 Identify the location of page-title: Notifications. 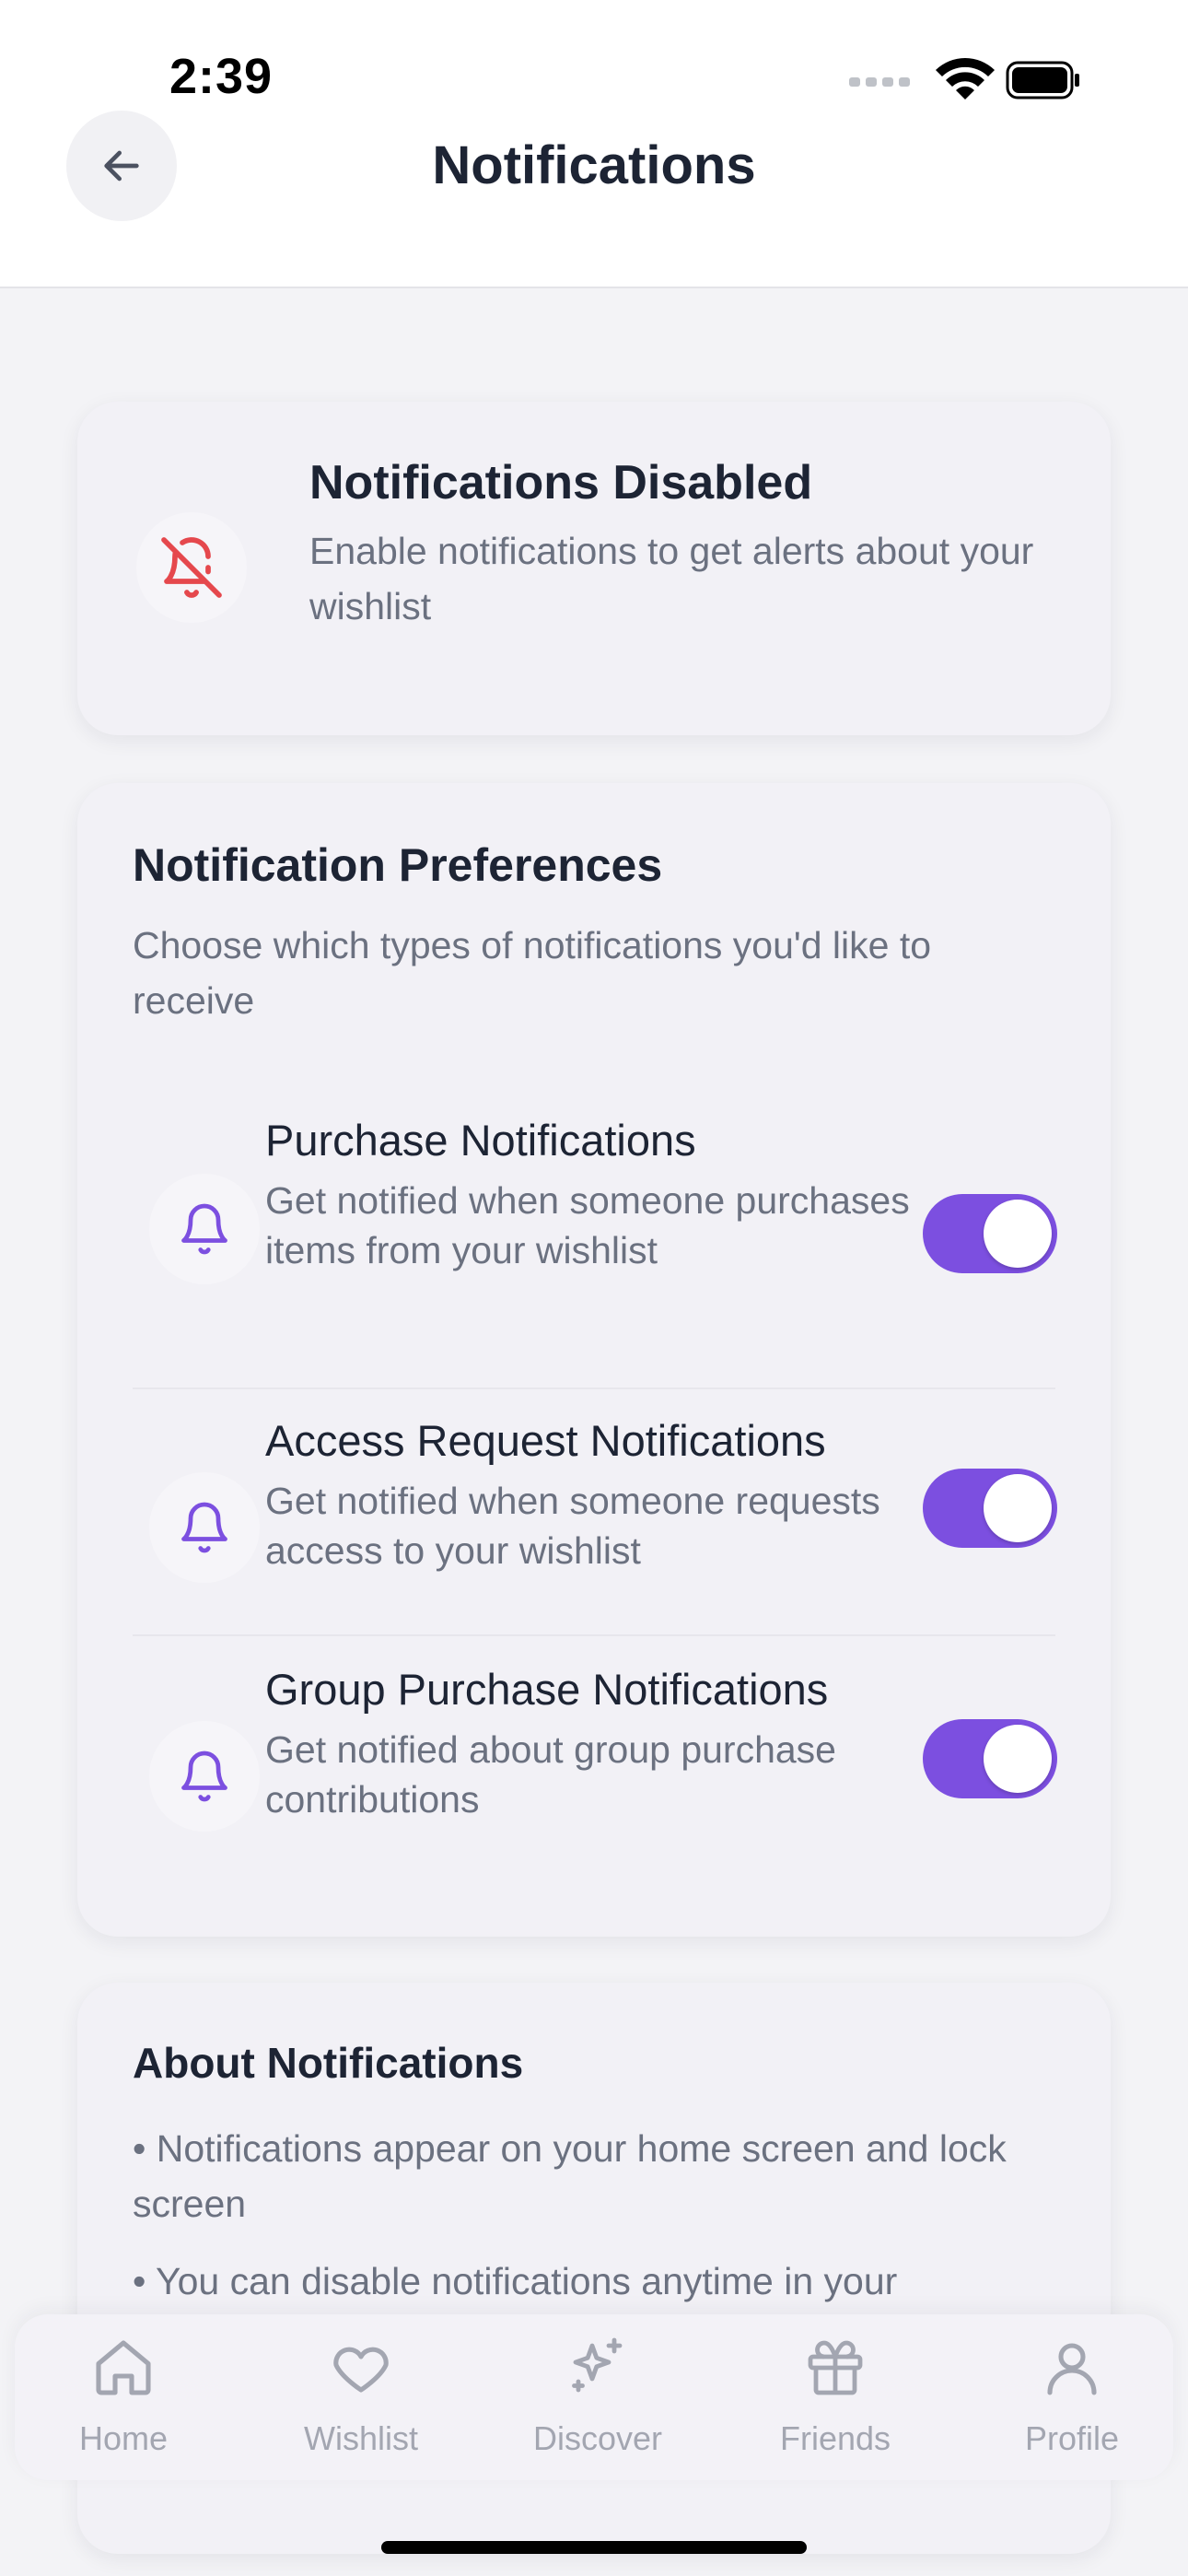
(594, 165).